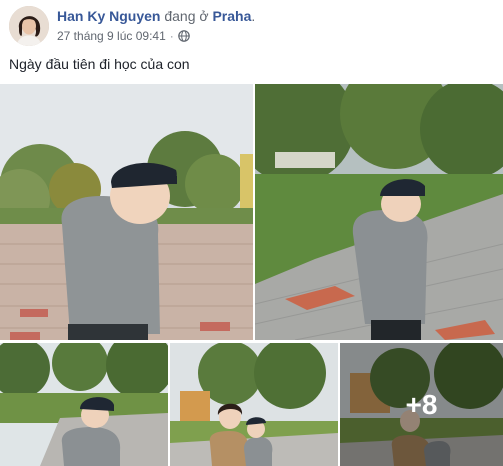 This screenshot has height=466, width=503. What do you see at coordinates (253, 16) in the screenshot?
I see `location-suffix: .` at bounding box center [253, 16].